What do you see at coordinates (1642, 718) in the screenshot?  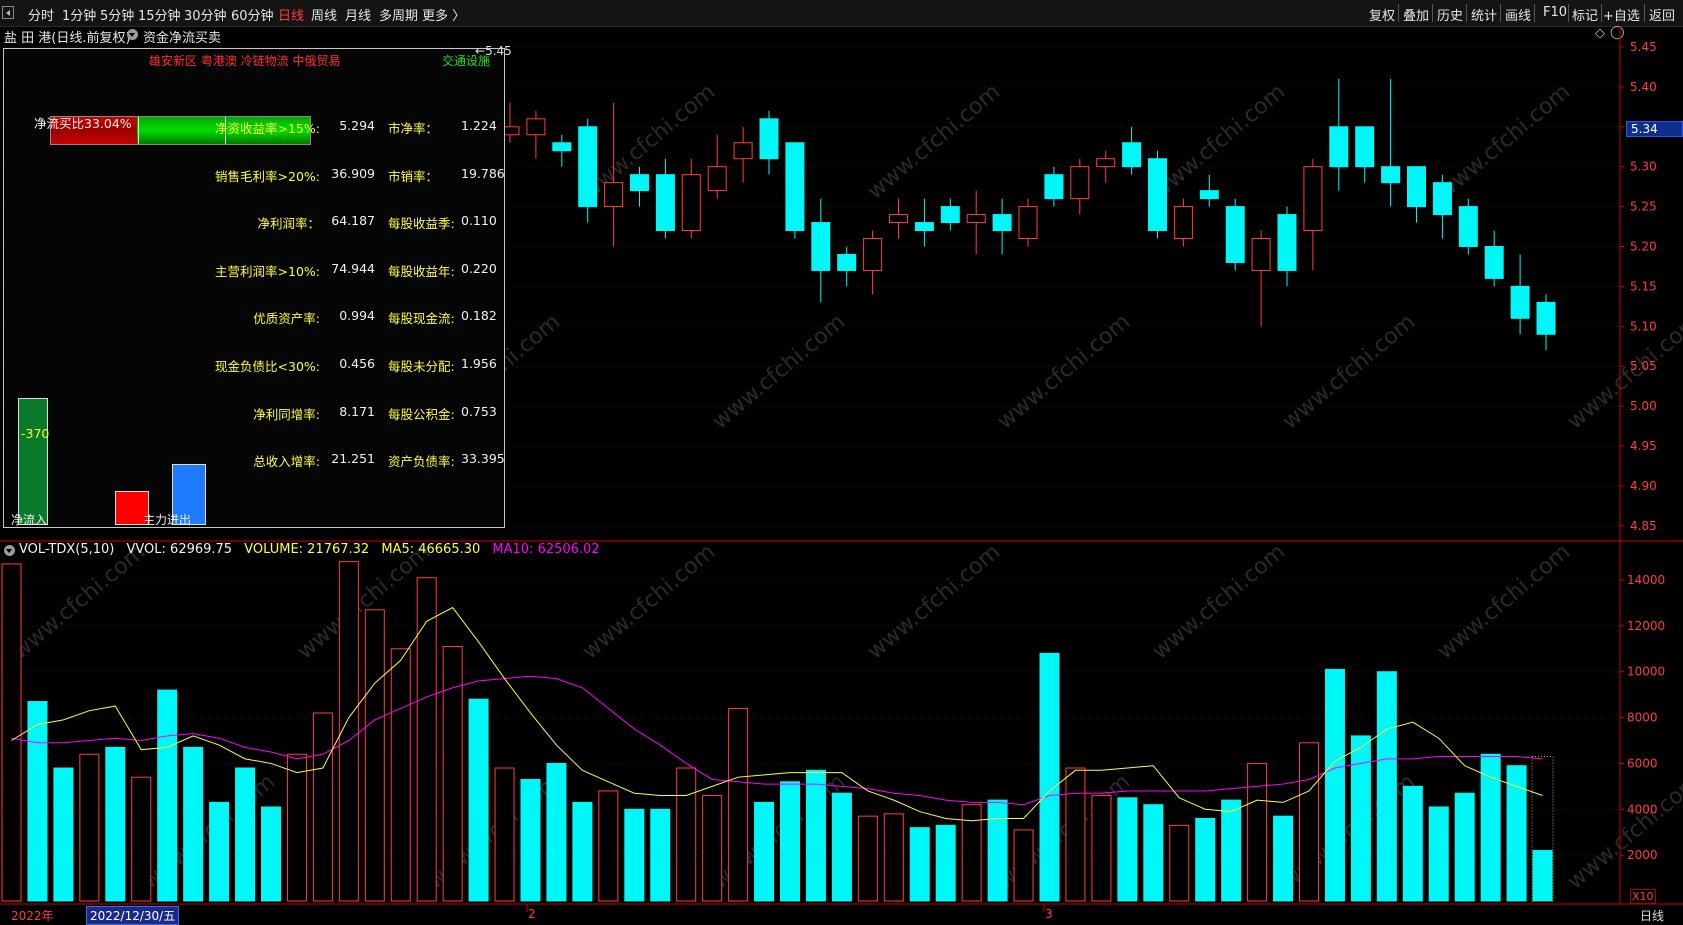 I see `volume-tick-label: 8000` at bounding box center [1642, 718].